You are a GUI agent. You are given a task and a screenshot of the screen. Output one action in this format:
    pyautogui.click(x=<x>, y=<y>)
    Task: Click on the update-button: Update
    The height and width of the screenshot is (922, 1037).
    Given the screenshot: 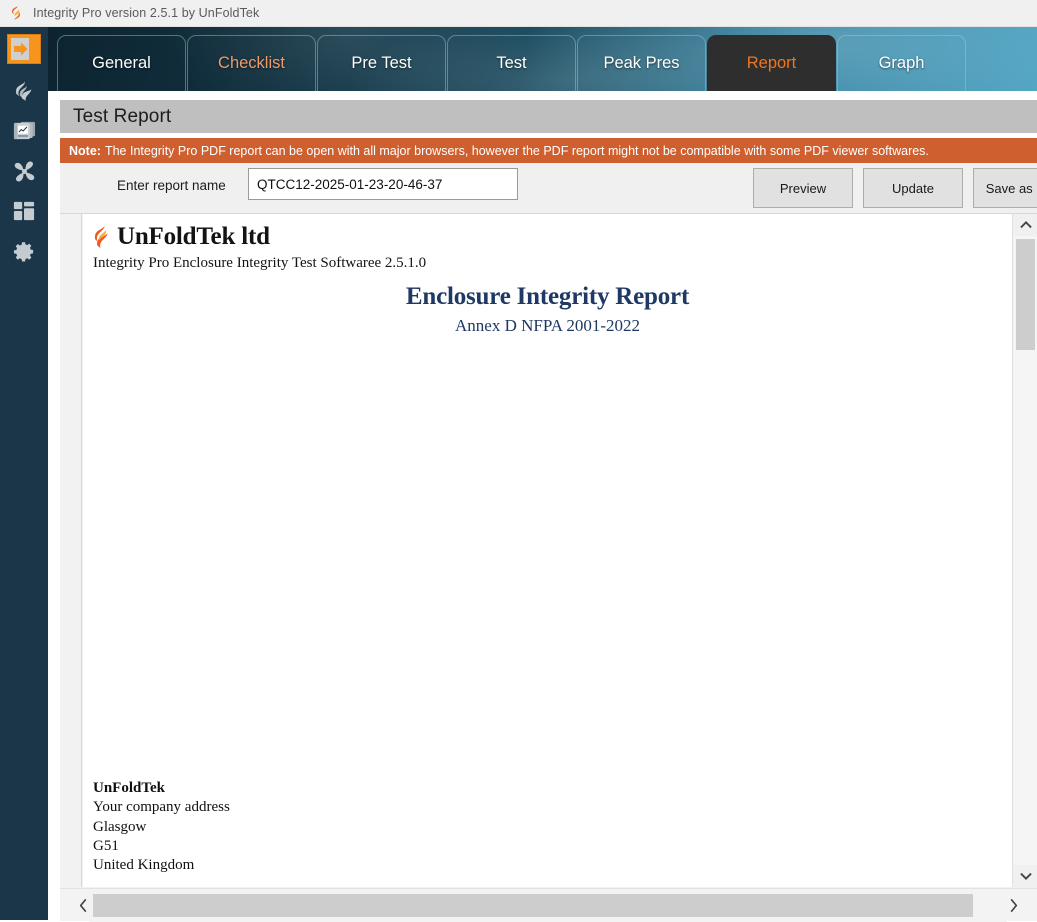 What is the action you would take?
    pyautogui.click(x=913, y=188)
    